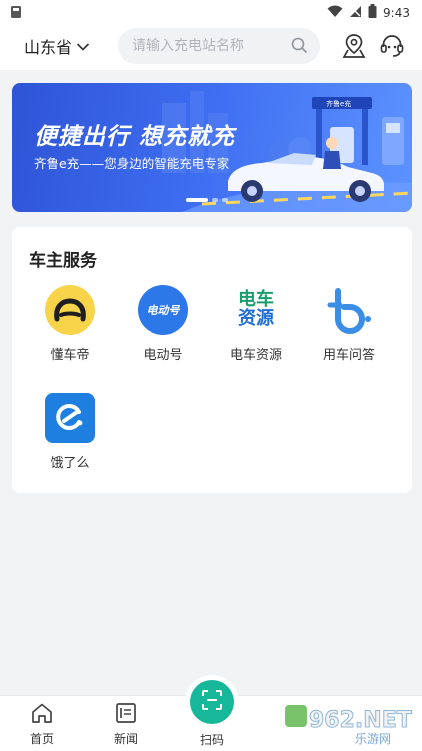  Describe the element at coordinates (70, 463) in the screenshot. I see `service-label: 饿了么` at that location.